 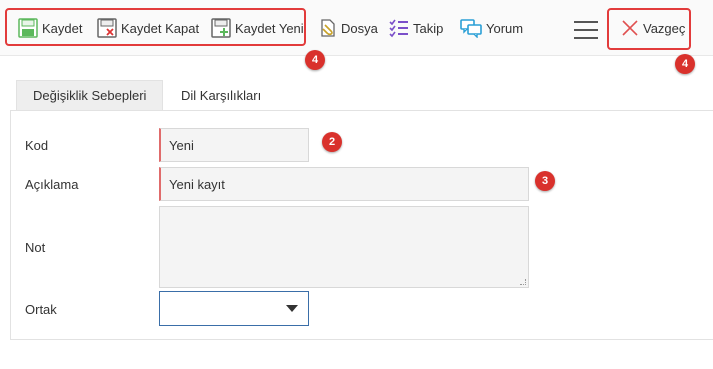 What do you see at coordinates (344, 184) in the screenshot?
I see `description-input: Yeni kayıt` at bounding box center [344, 184].